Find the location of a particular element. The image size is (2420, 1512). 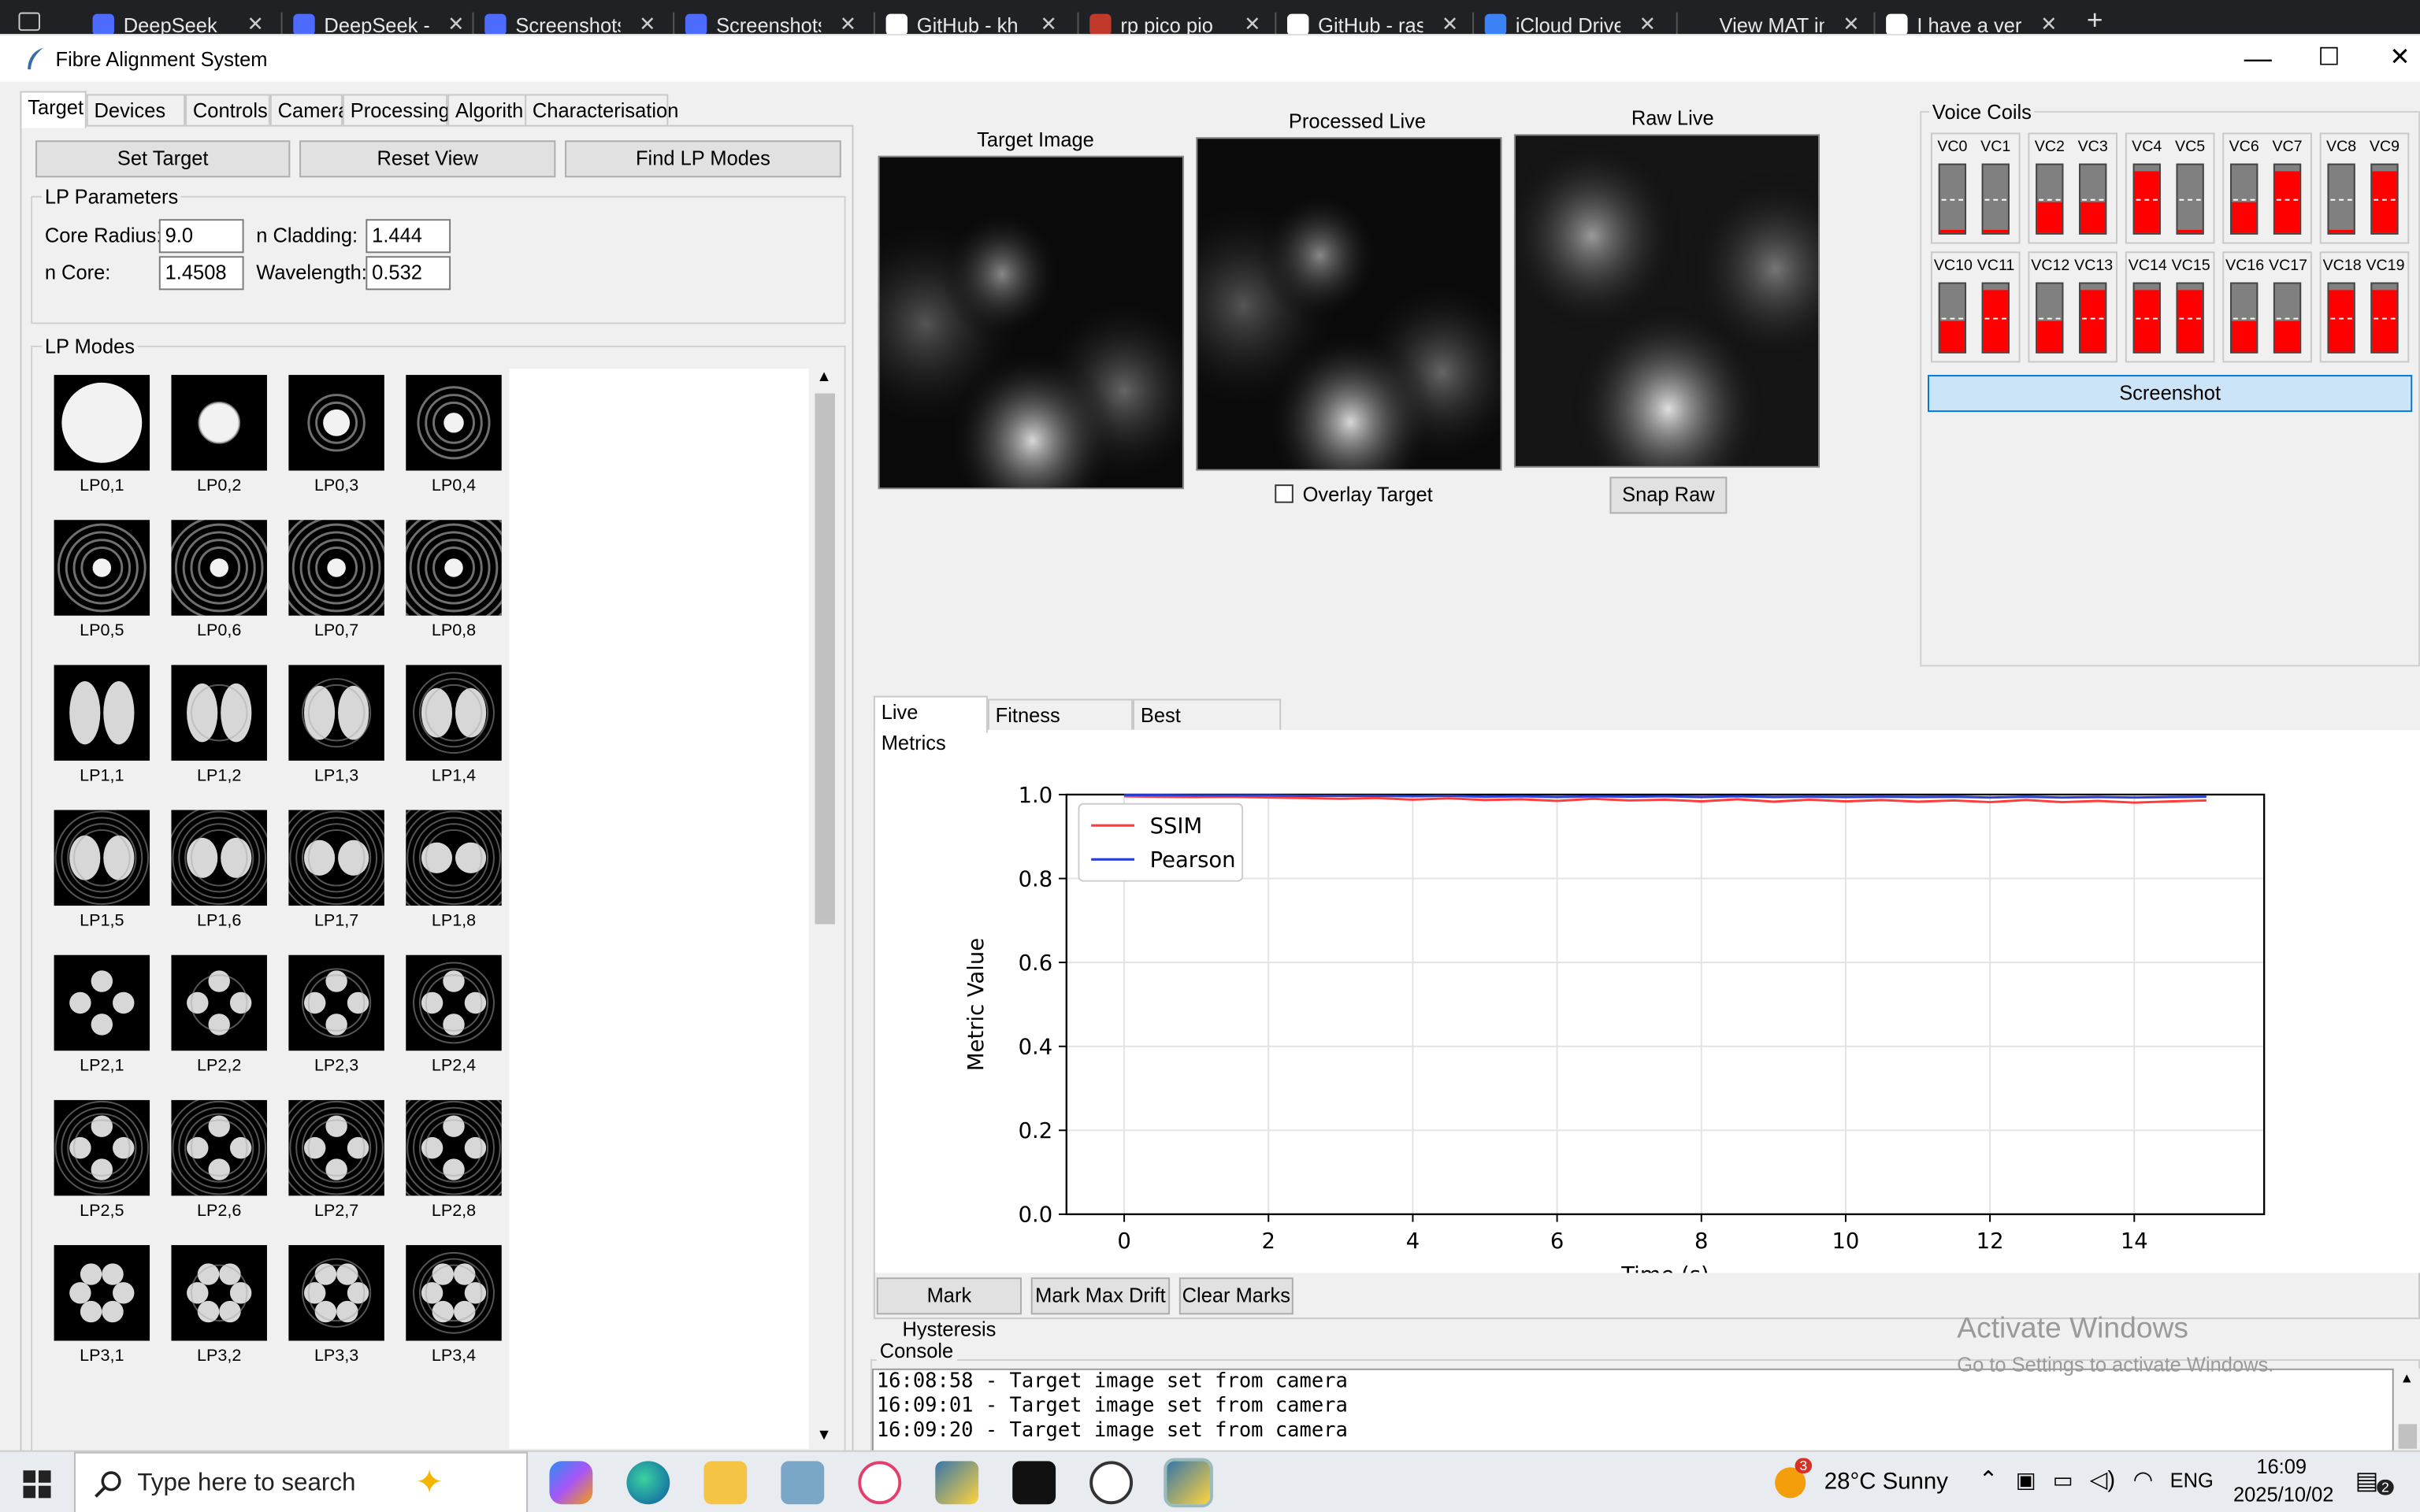

tab-actions-icon is located at coordinates (29, 22).